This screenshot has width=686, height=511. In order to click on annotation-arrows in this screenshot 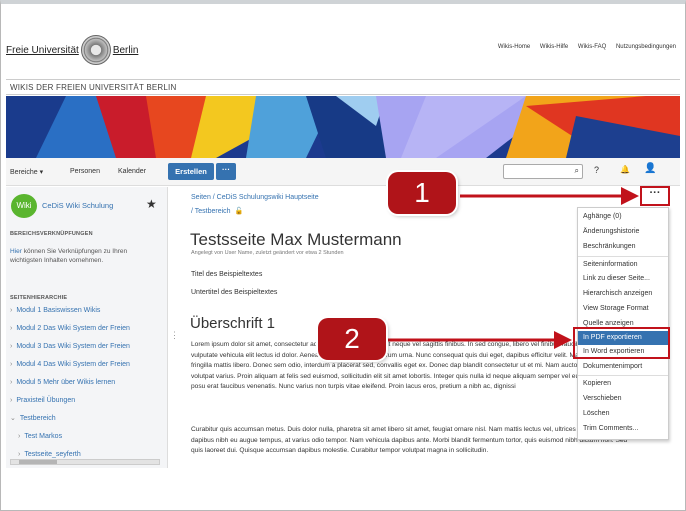, I will do `click(507, 268)`.